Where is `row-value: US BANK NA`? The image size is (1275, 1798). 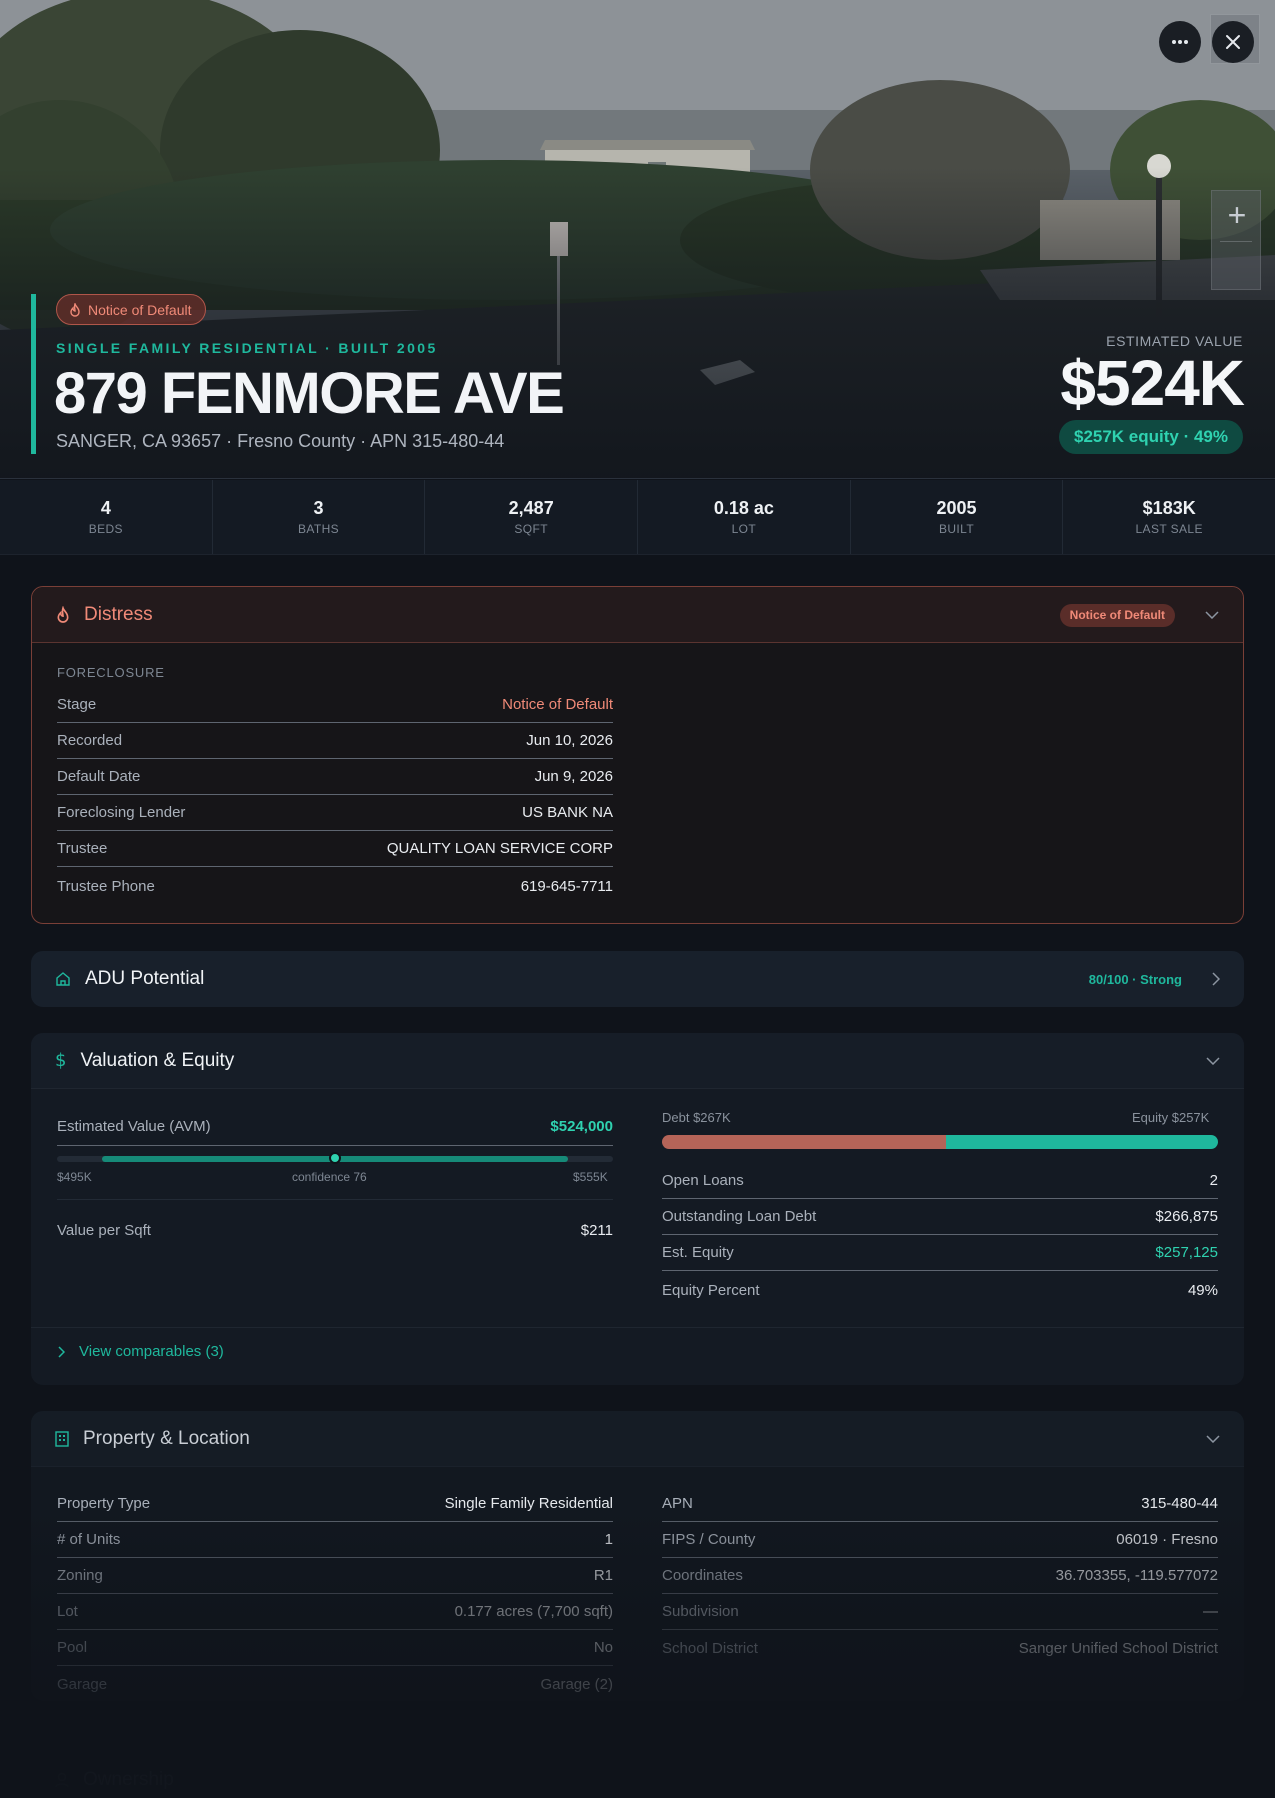
row-value: US BANK NA is located at coordinates (567, 812).